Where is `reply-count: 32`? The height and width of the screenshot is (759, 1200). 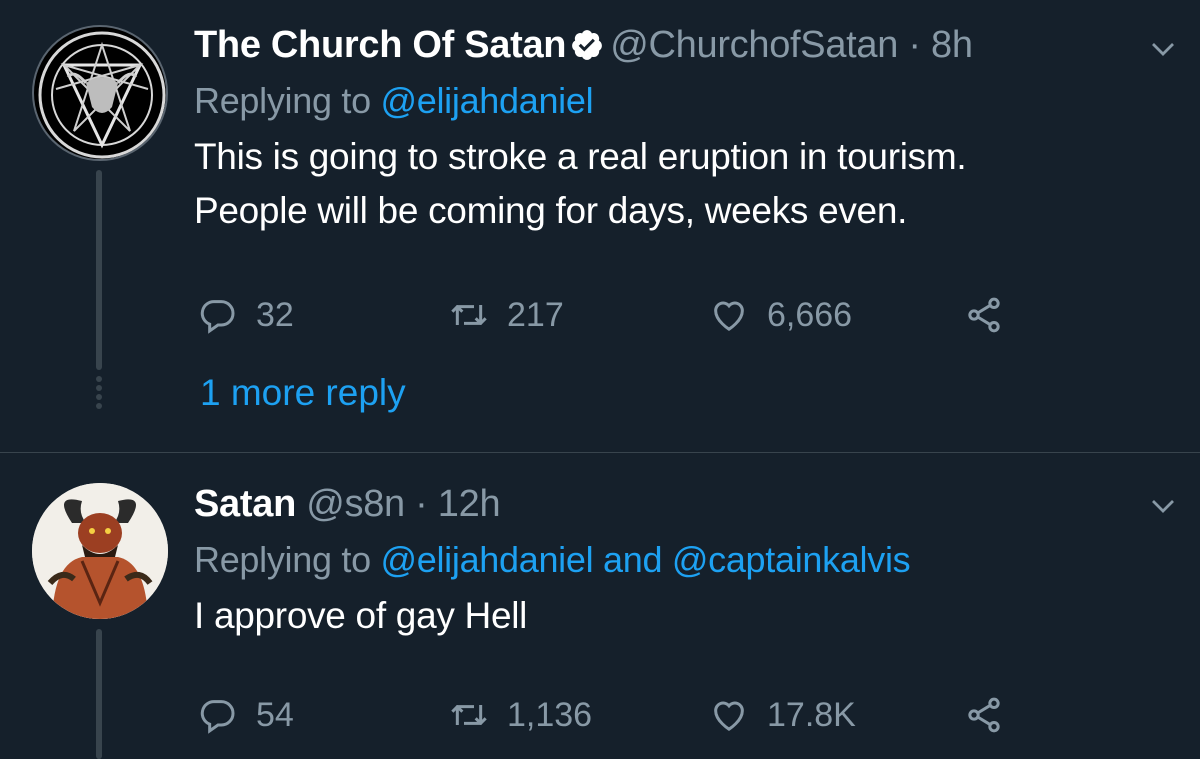
reply-count: 32 is located at coordinates (275, 314).